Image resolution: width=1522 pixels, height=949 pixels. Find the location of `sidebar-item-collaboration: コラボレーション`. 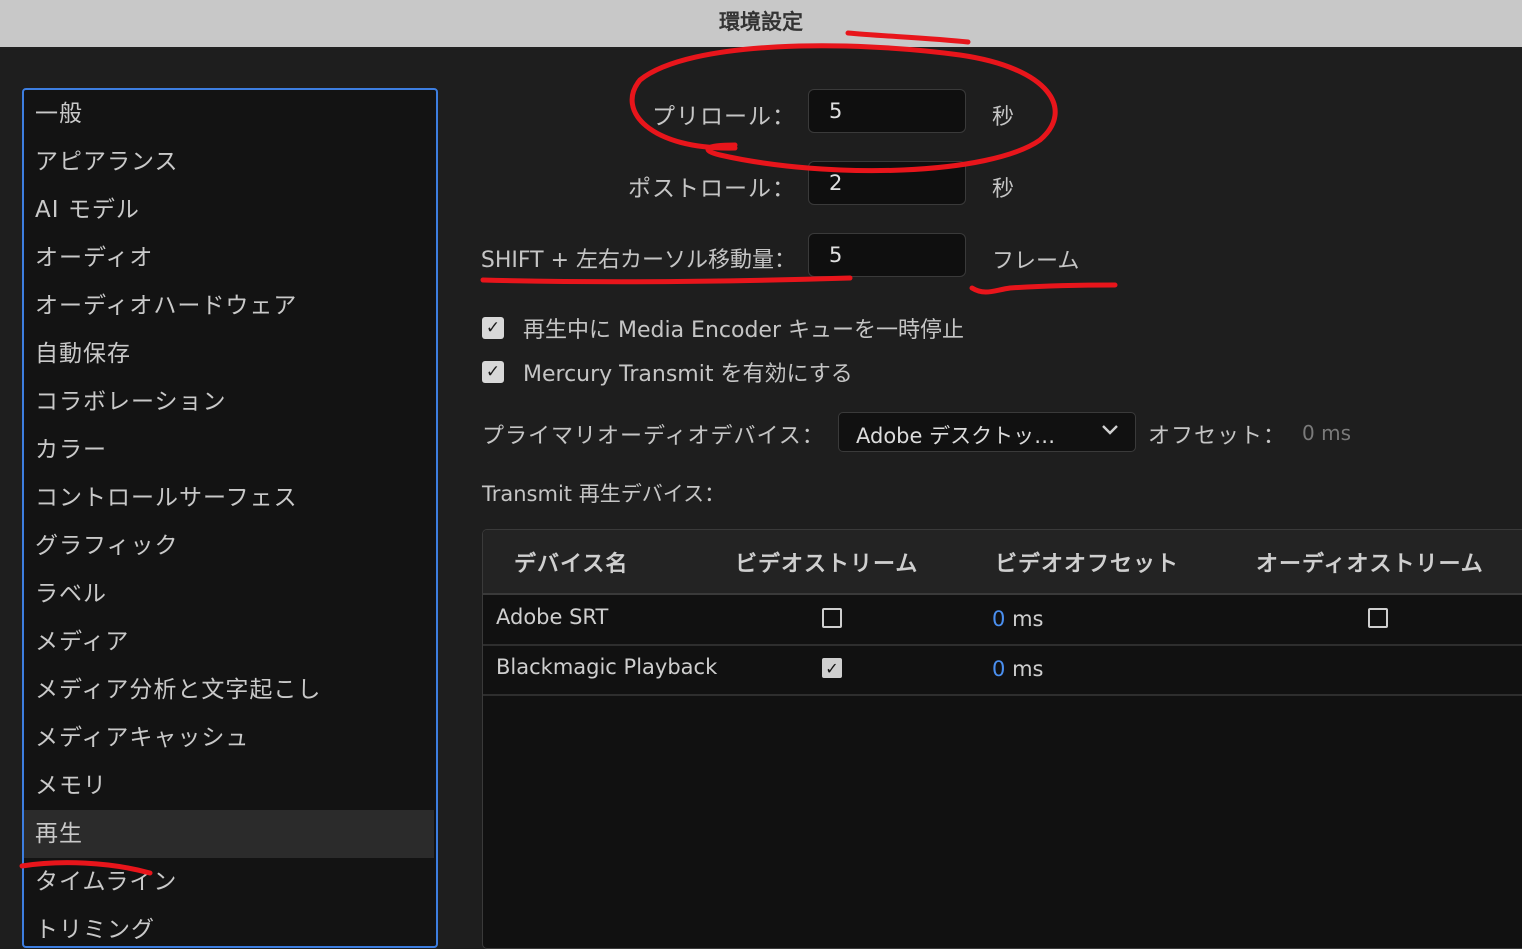

sidebar-item-collaboration: コラボレーション is located at coordinates (230, 402).